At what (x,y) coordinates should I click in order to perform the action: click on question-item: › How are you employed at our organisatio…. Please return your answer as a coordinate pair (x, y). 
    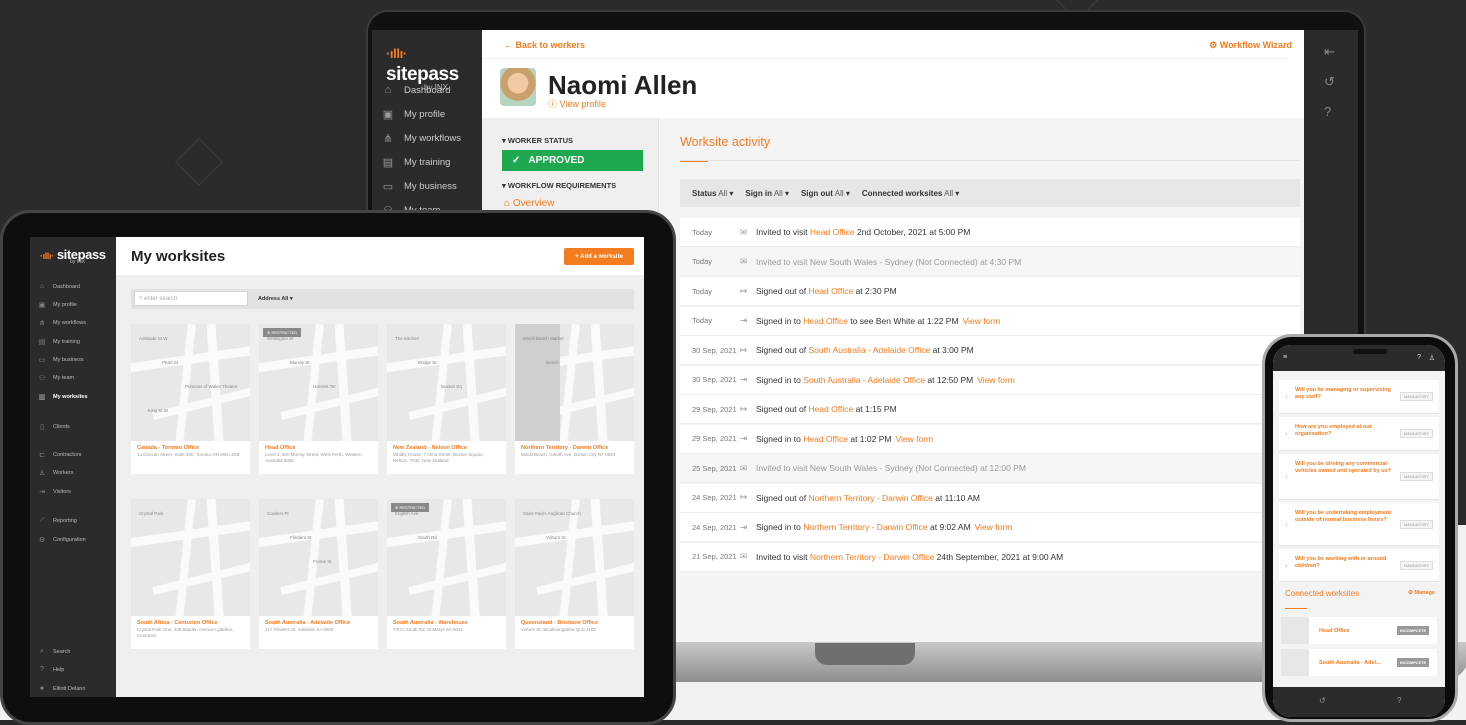
    Looking at the image, I should click on (1359, 434).